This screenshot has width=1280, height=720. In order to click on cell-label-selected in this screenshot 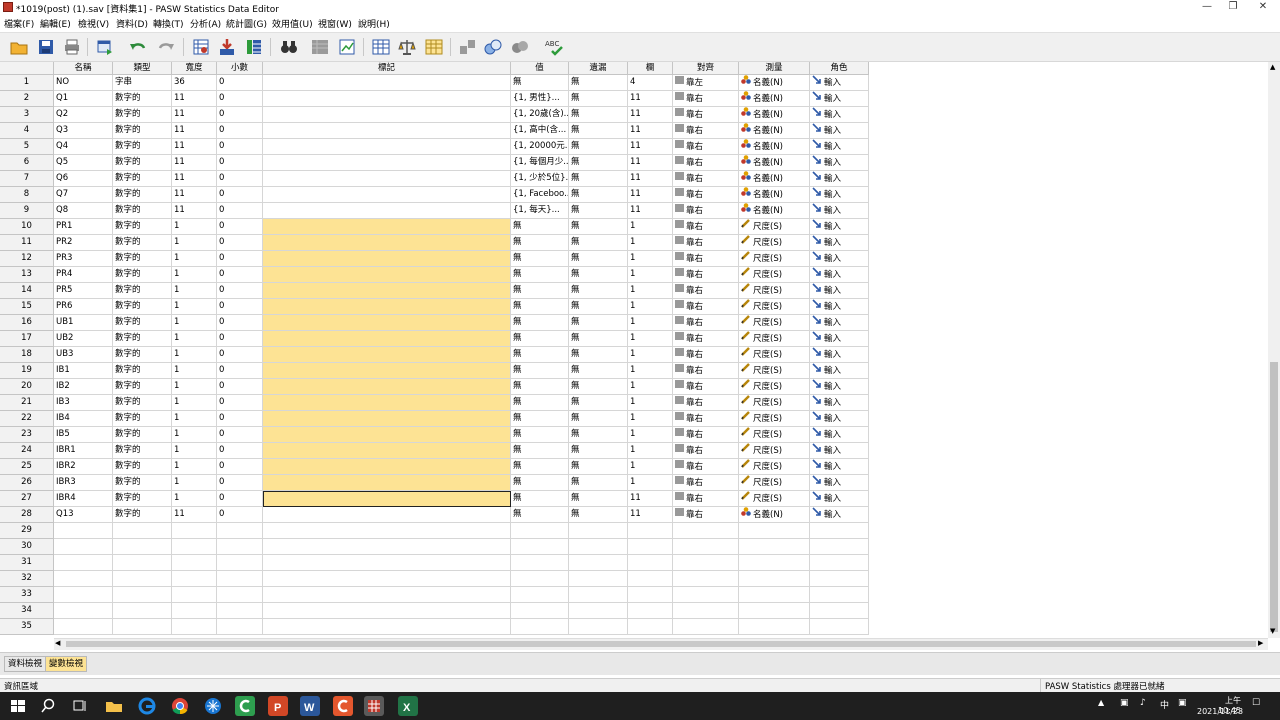, I will do `click(387, 499)`.